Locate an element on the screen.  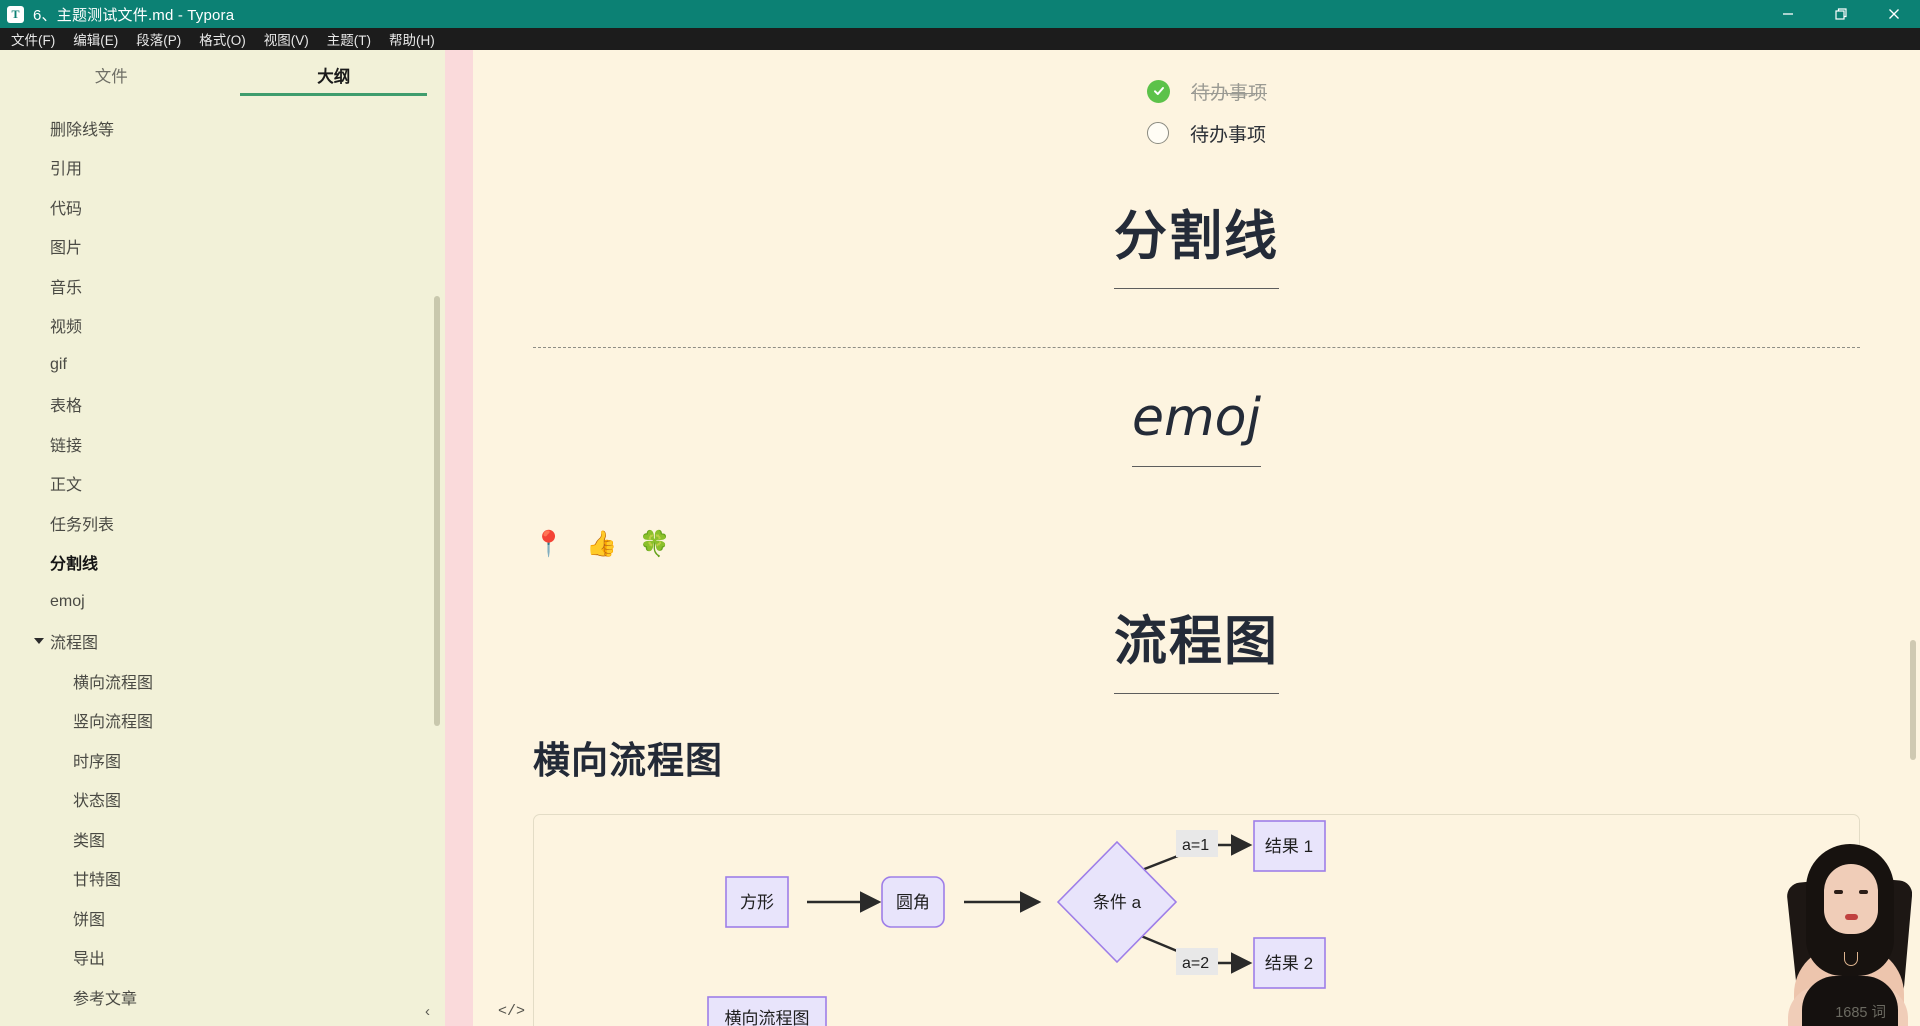
maximize-button is located at coordinates (1840, 14).